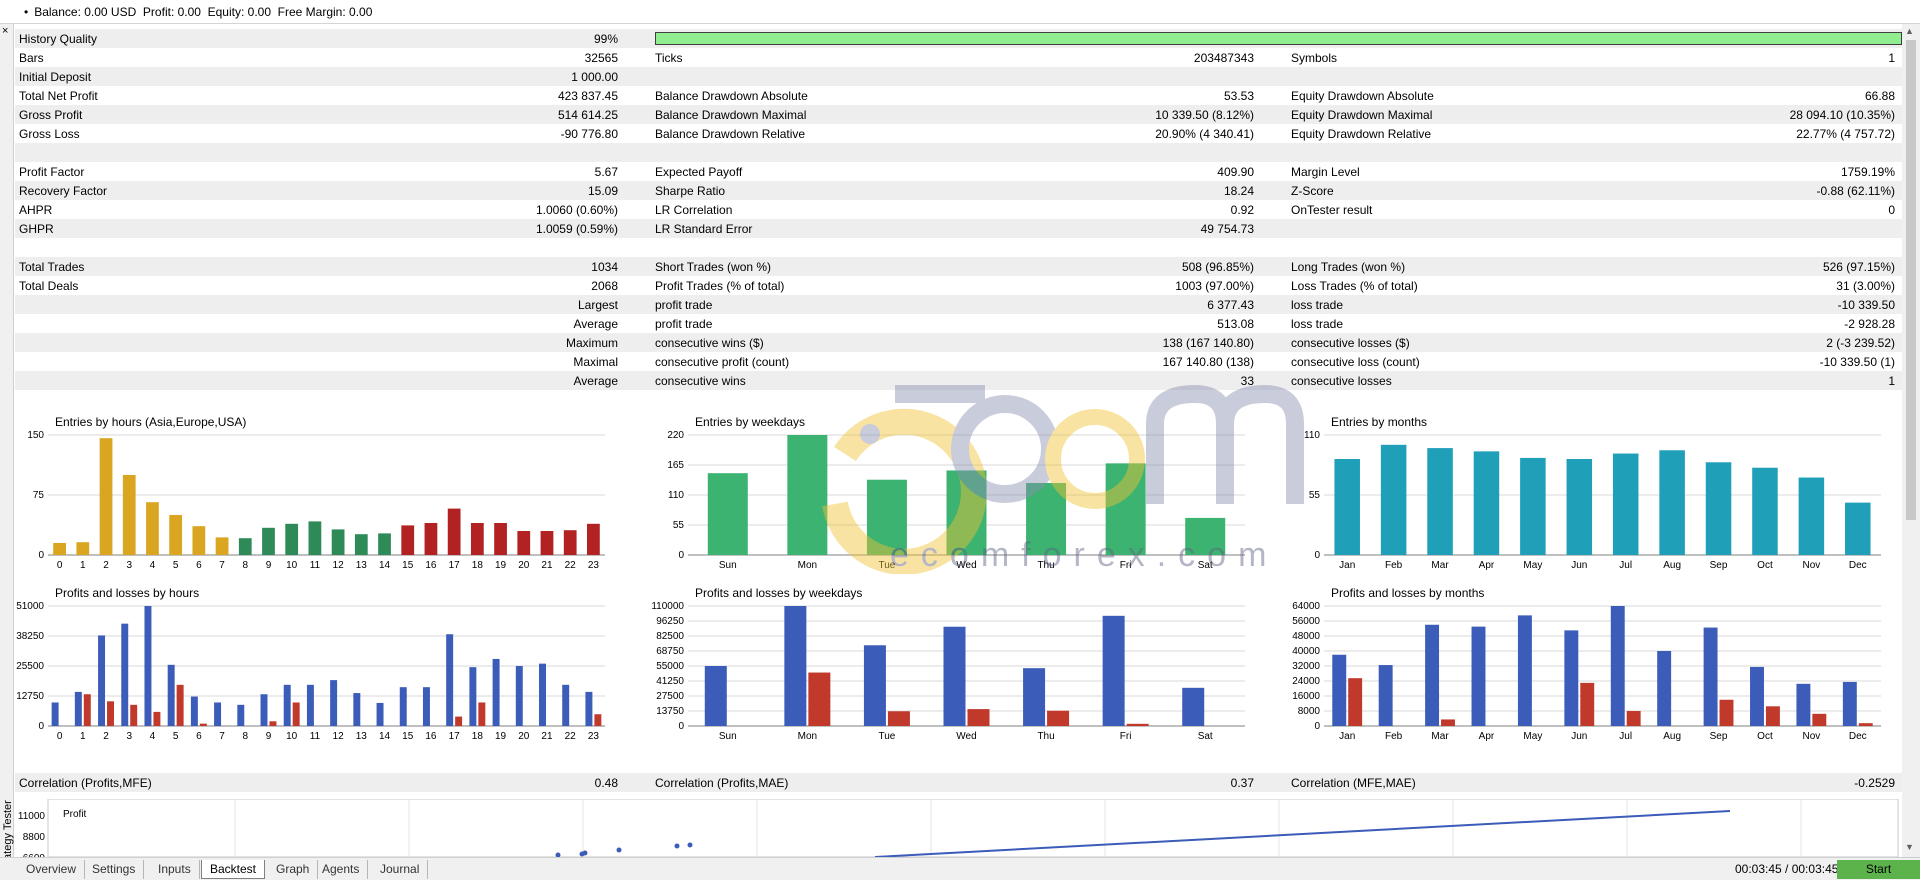 Image resolution: width=1920 pixels, height=880 pixels. What do you see at coordinates (1312, 191) in the screenshot?
I see `stat-label: Z-Score` at bounding box center [1312, 191].